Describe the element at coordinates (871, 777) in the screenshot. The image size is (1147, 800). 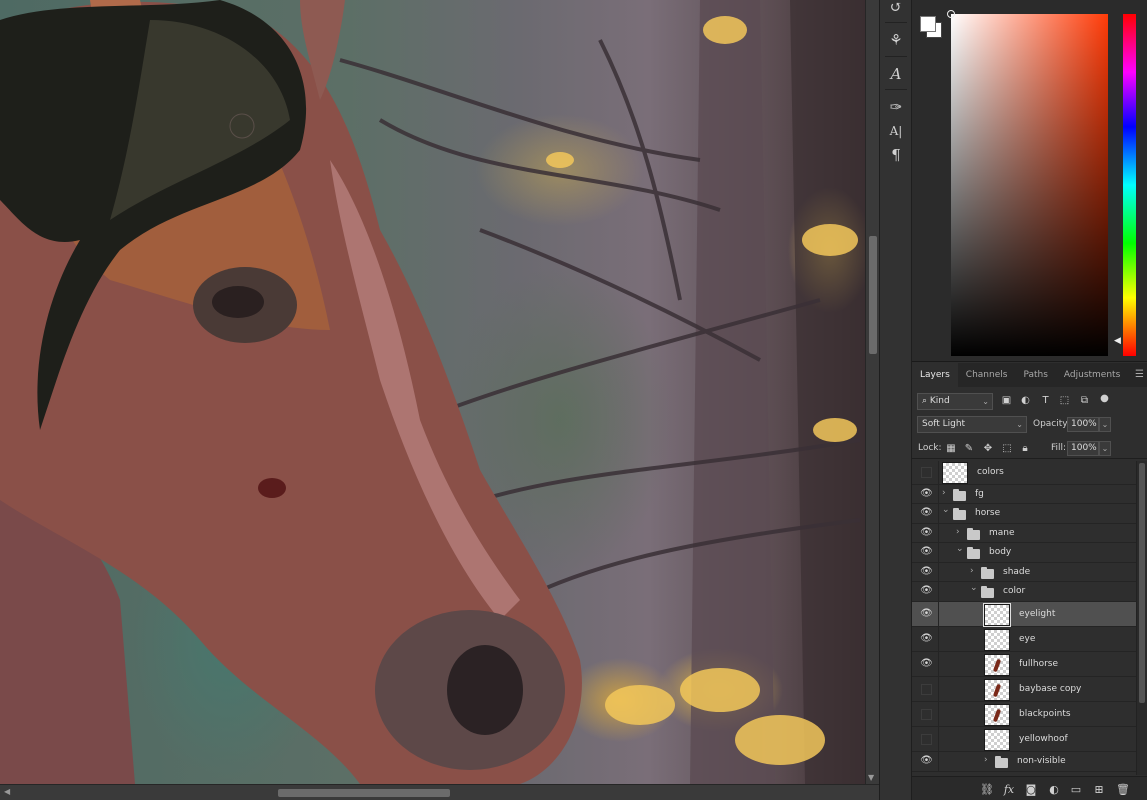
I see `scroll-down-arrow-icon: ▼` at that location.